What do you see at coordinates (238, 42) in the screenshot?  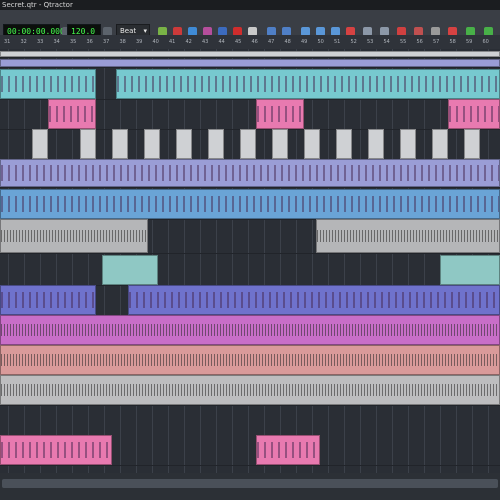 I see `ruler-bar-label: 45` at bounding box center [238, 42].